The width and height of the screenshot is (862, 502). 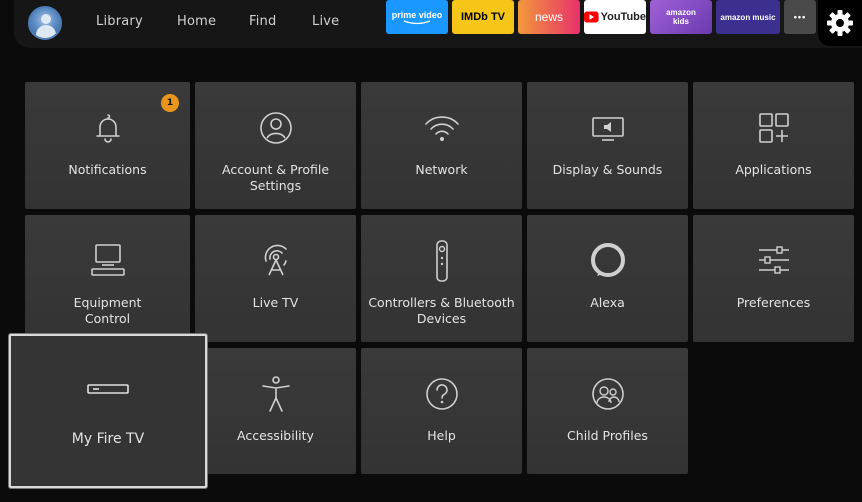 What do you see at coordinates (615, 17) in the screenshot?
I see `app-youtube: YouTube` at bounding box center [615, 17].